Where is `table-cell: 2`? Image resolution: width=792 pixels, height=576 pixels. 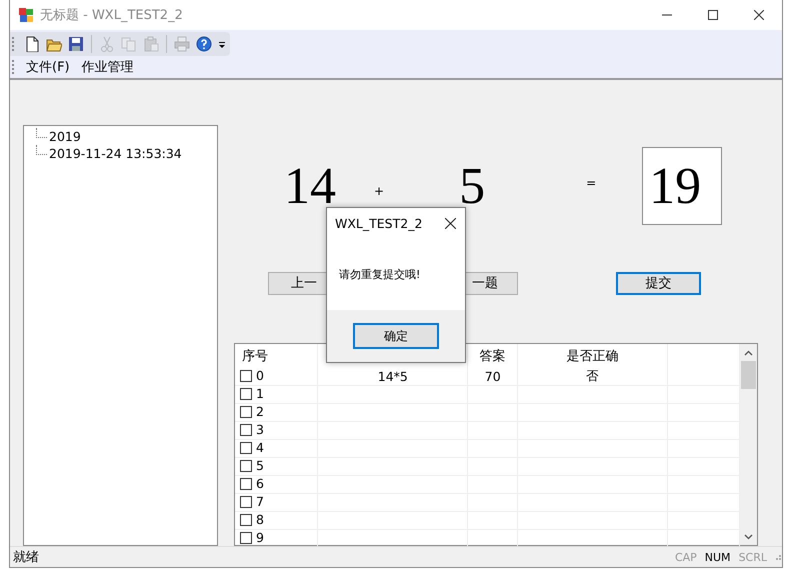 table-cell: 2 is located at coordinates (260, 412).